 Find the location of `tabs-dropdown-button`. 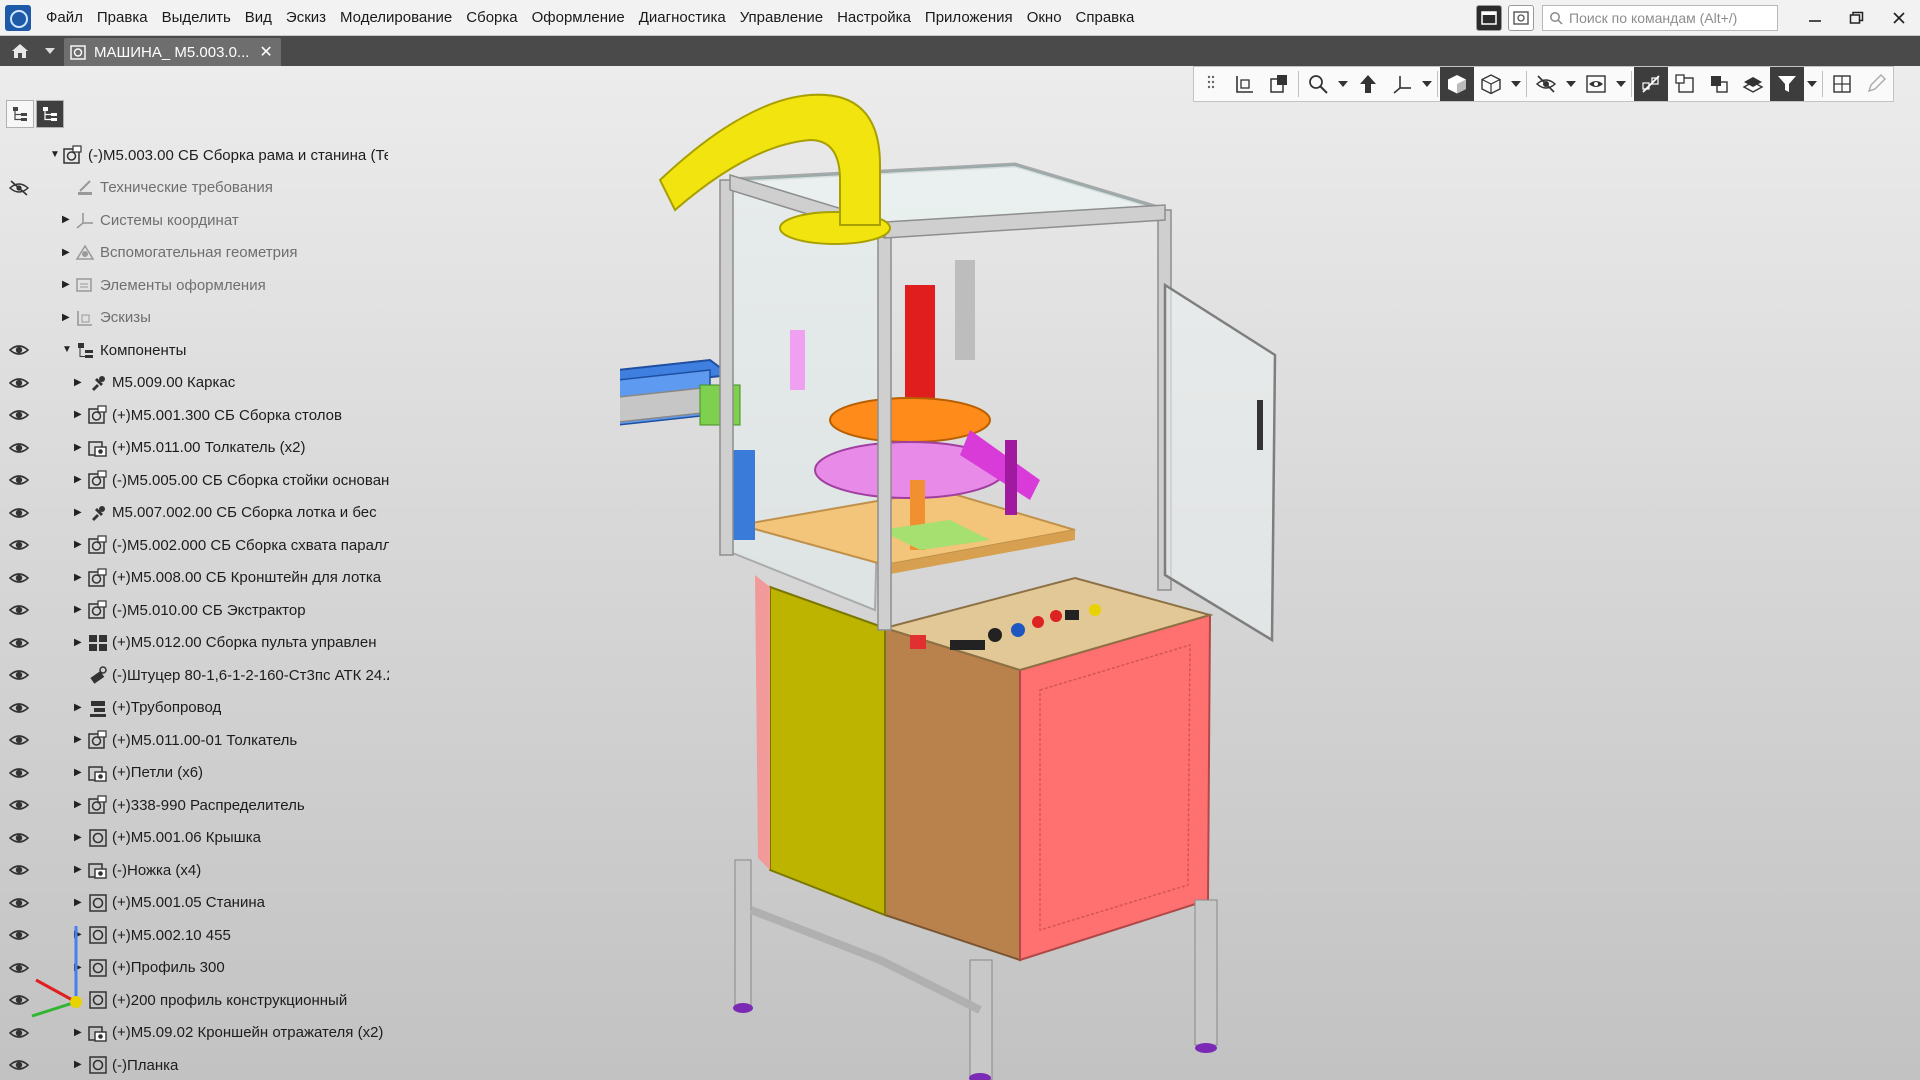

tabs-dropdown-button is located at coordinates (50, 51).